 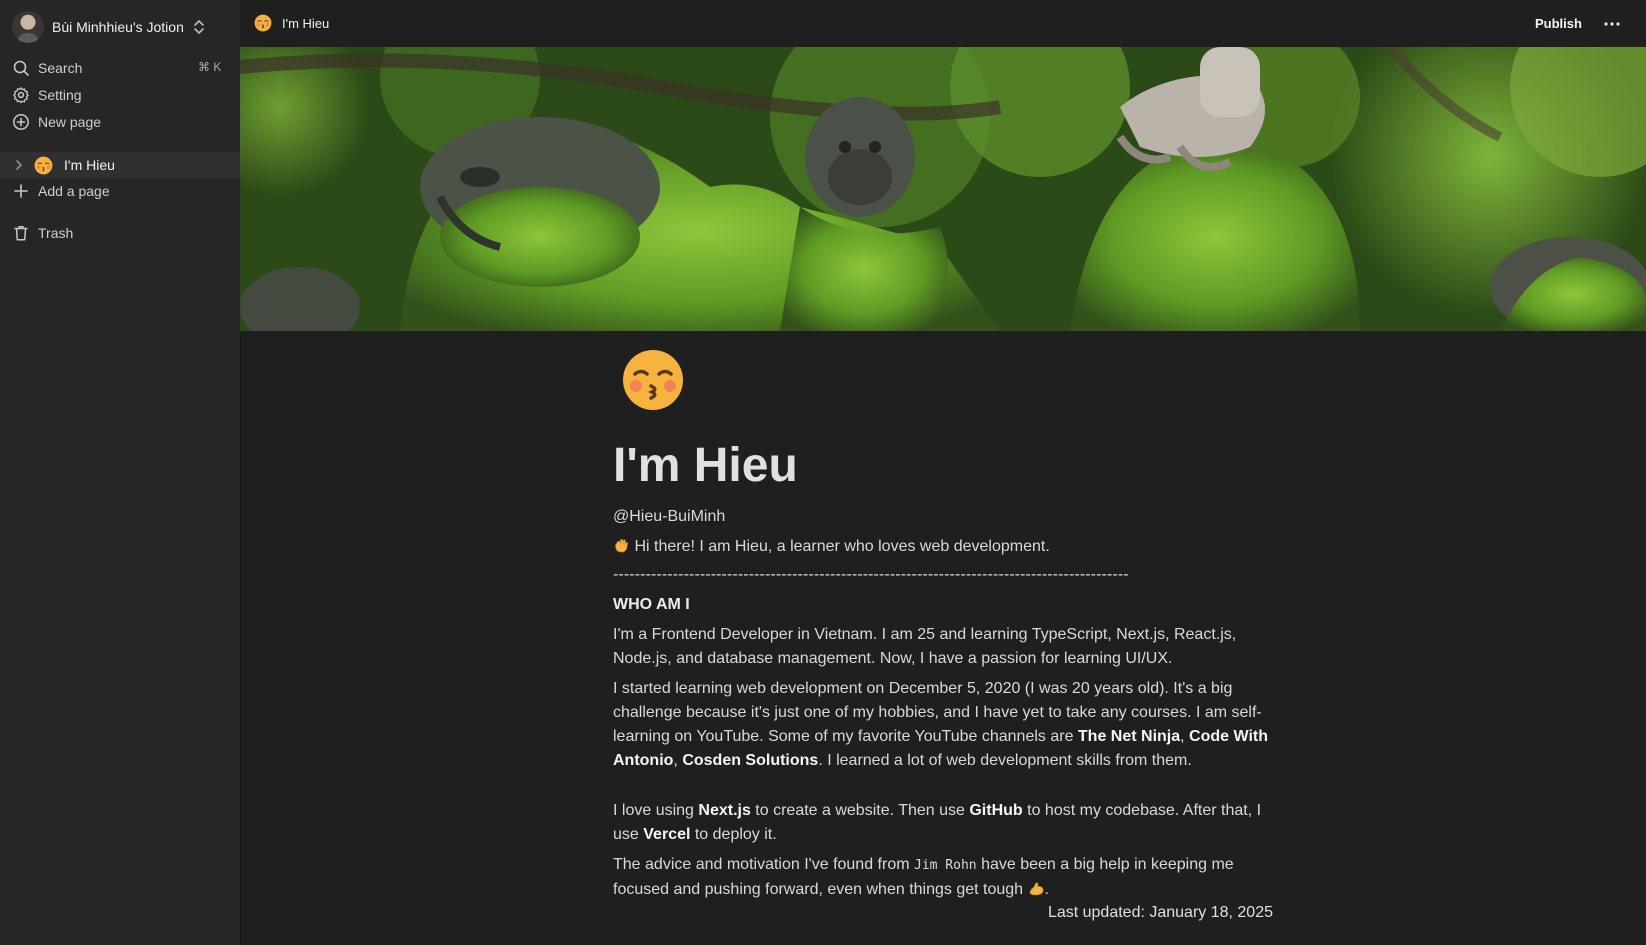 What do you see at coordinates (945, 865) in the screenshot?
I see `mentor-name-code: Jim Rohn` at bounding box center [945, 865].